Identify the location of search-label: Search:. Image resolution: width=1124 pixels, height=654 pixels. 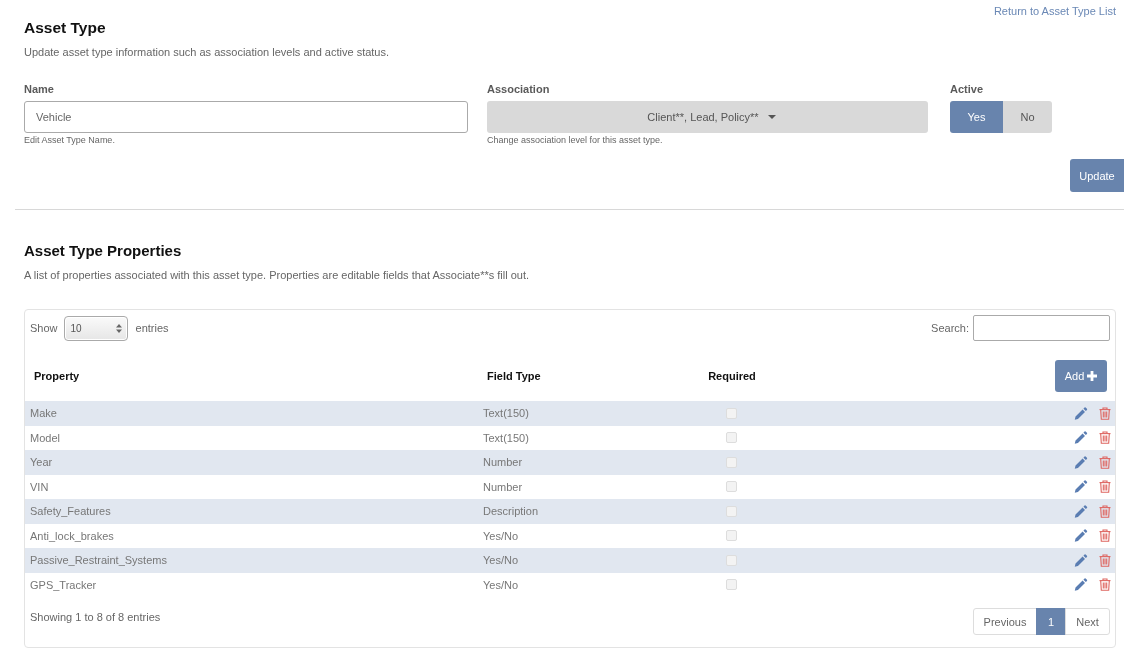
(950, 328).